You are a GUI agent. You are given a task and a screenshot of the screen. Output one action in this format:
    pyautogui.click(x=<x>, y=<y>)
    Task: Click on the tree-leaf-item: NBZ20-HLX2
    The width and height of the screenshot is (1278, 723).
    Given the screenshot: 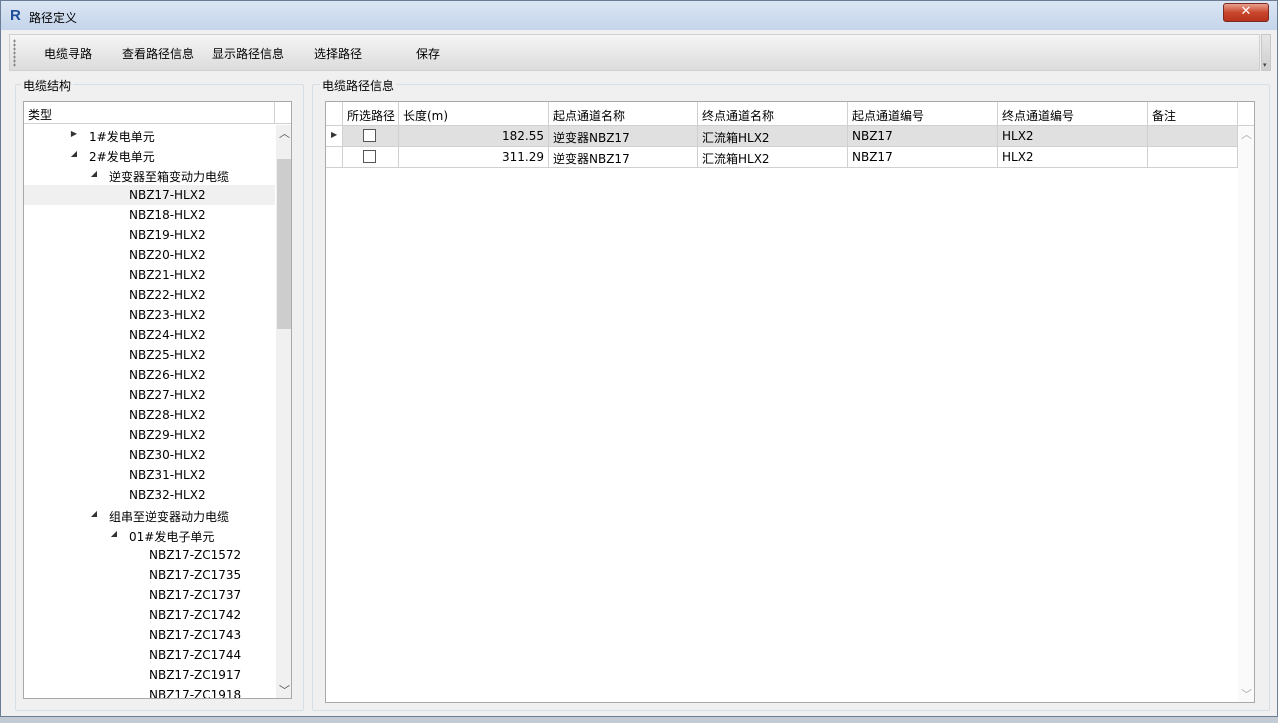 What is the action you would take?
    pyautogui.click(x=149, y=255)
    